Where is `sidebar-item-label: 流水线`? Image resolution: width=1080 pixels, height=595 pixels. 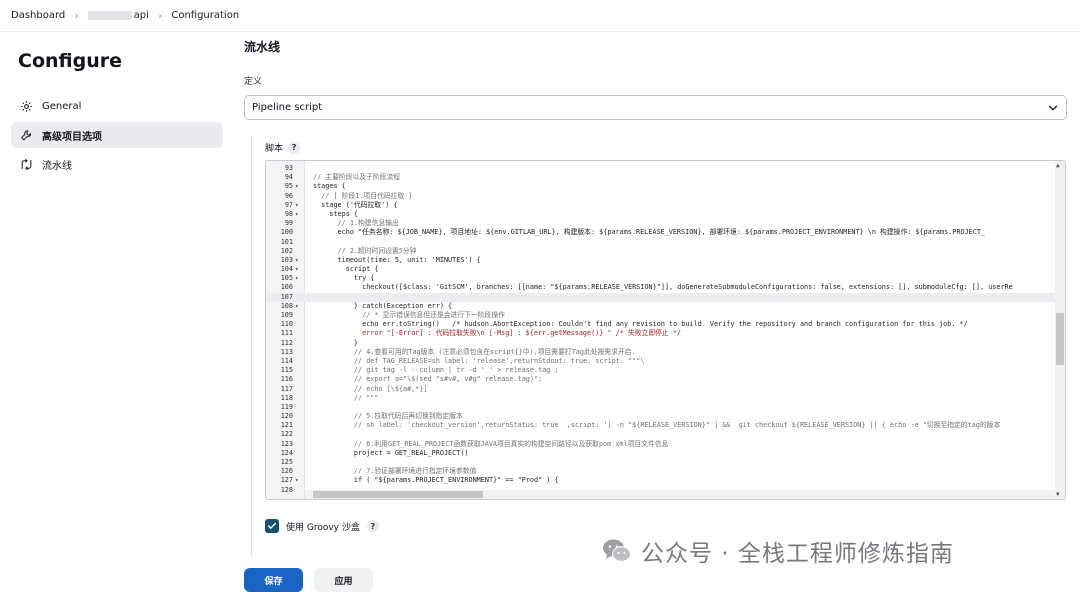 sidebar-item-label: 流水线 is located at coordinates (57, 166).